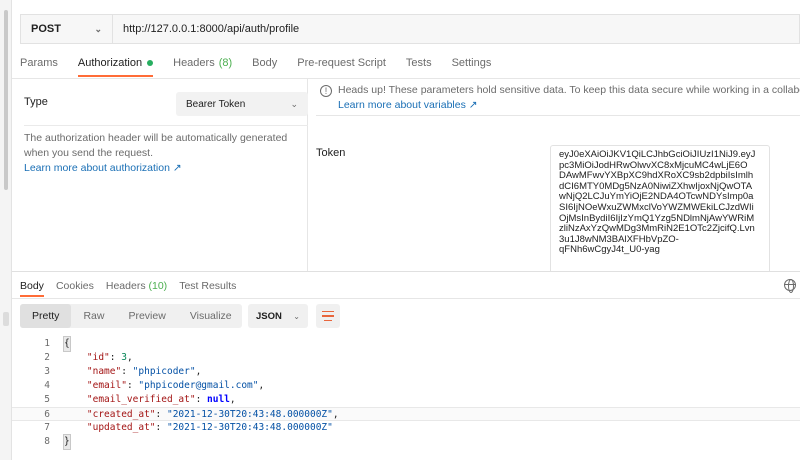 The height and width of the screenshot is (460, 800). I want to click on response-tab-headers: Headers (10), so click(136, 286).